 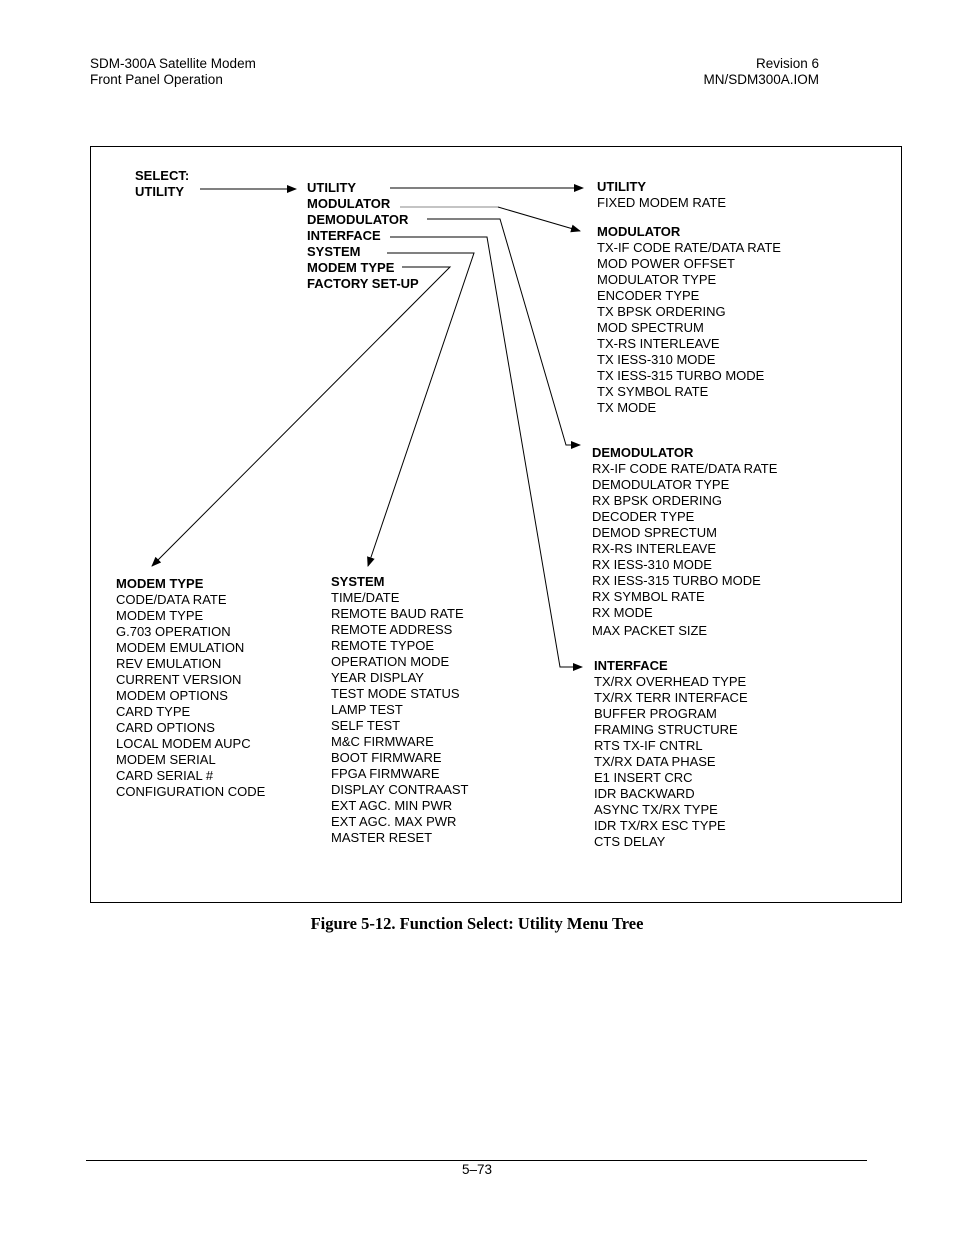 What do you see at coordinates (358, 581) in the screenshot?
I see `submenu-title: SYSTEM` at bounding box center [358, 581].